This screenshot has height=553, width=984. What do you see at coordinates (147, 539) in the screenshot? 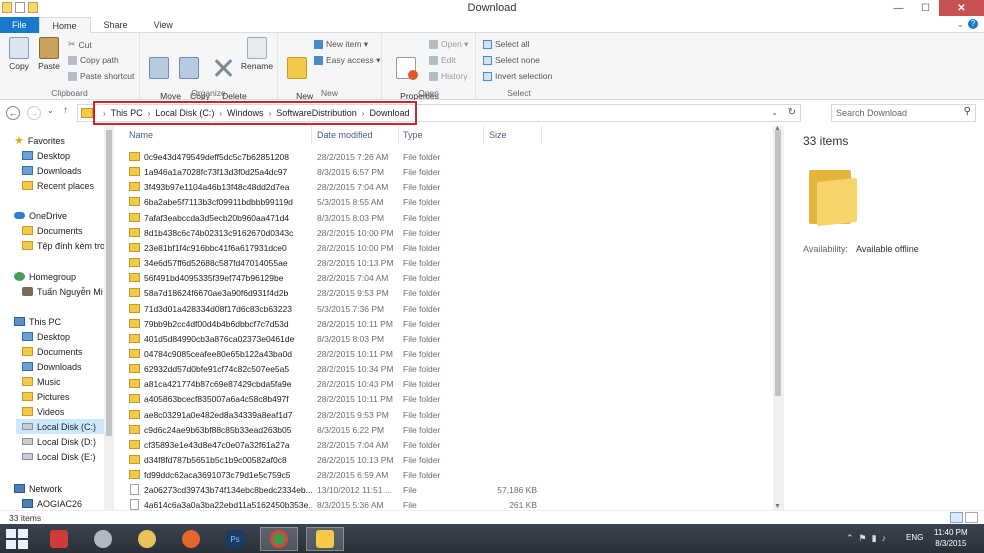
I see `paint-icon` at bounding box center [147, 539].